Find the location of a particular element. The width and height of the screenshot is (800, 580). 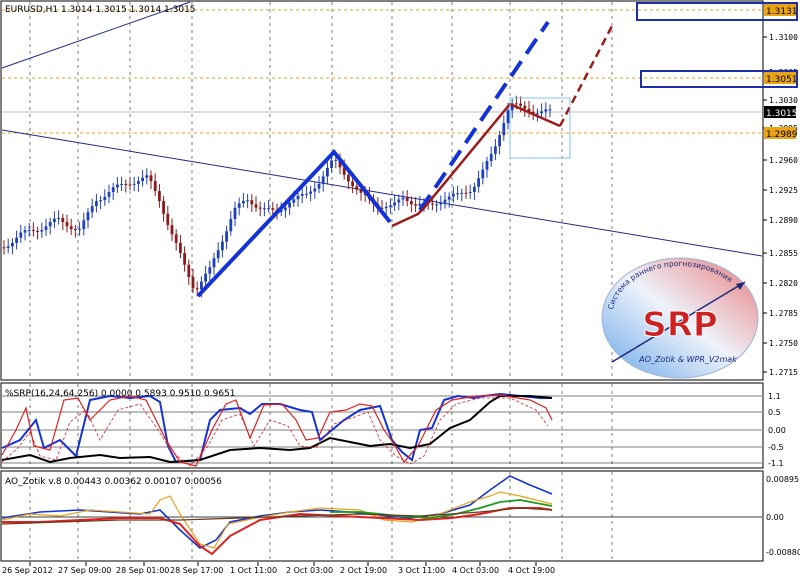

price-axis-label: 1.2785 is located at coordinates (783, 313).